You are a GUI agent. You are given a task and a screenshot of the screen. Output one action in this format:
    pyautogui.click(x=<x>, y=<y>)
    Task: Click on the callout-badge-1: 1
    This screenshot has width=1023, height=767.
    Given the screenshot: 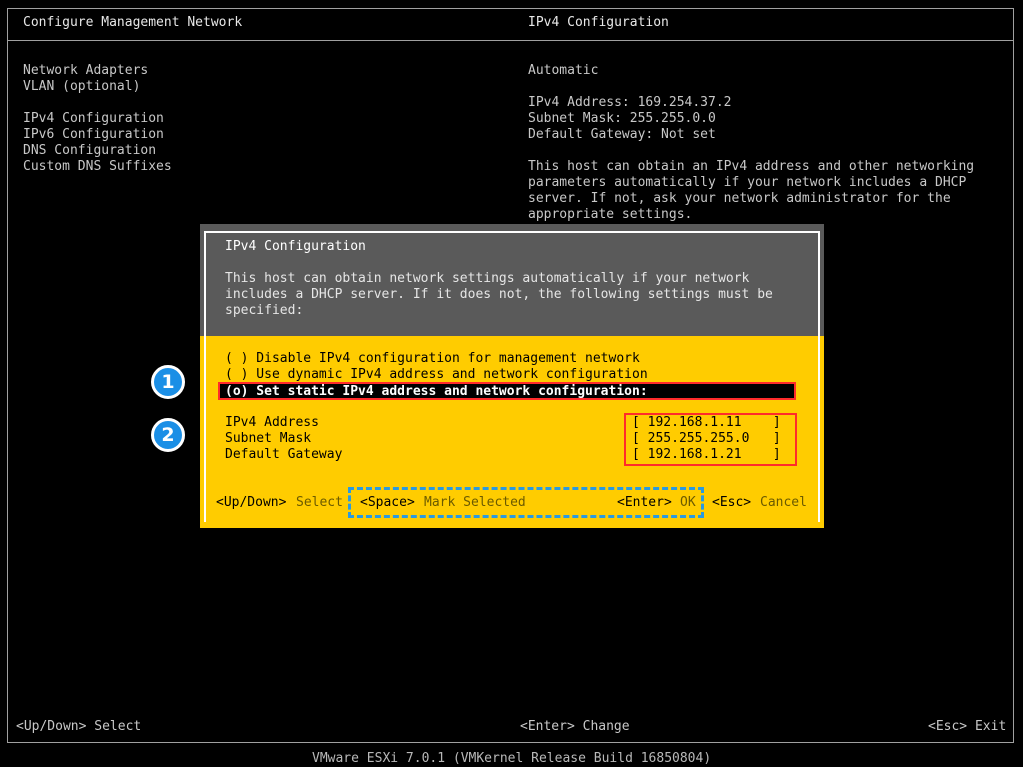 What is the action you would take?
    pyautogui.click(x=168, y=382)
    